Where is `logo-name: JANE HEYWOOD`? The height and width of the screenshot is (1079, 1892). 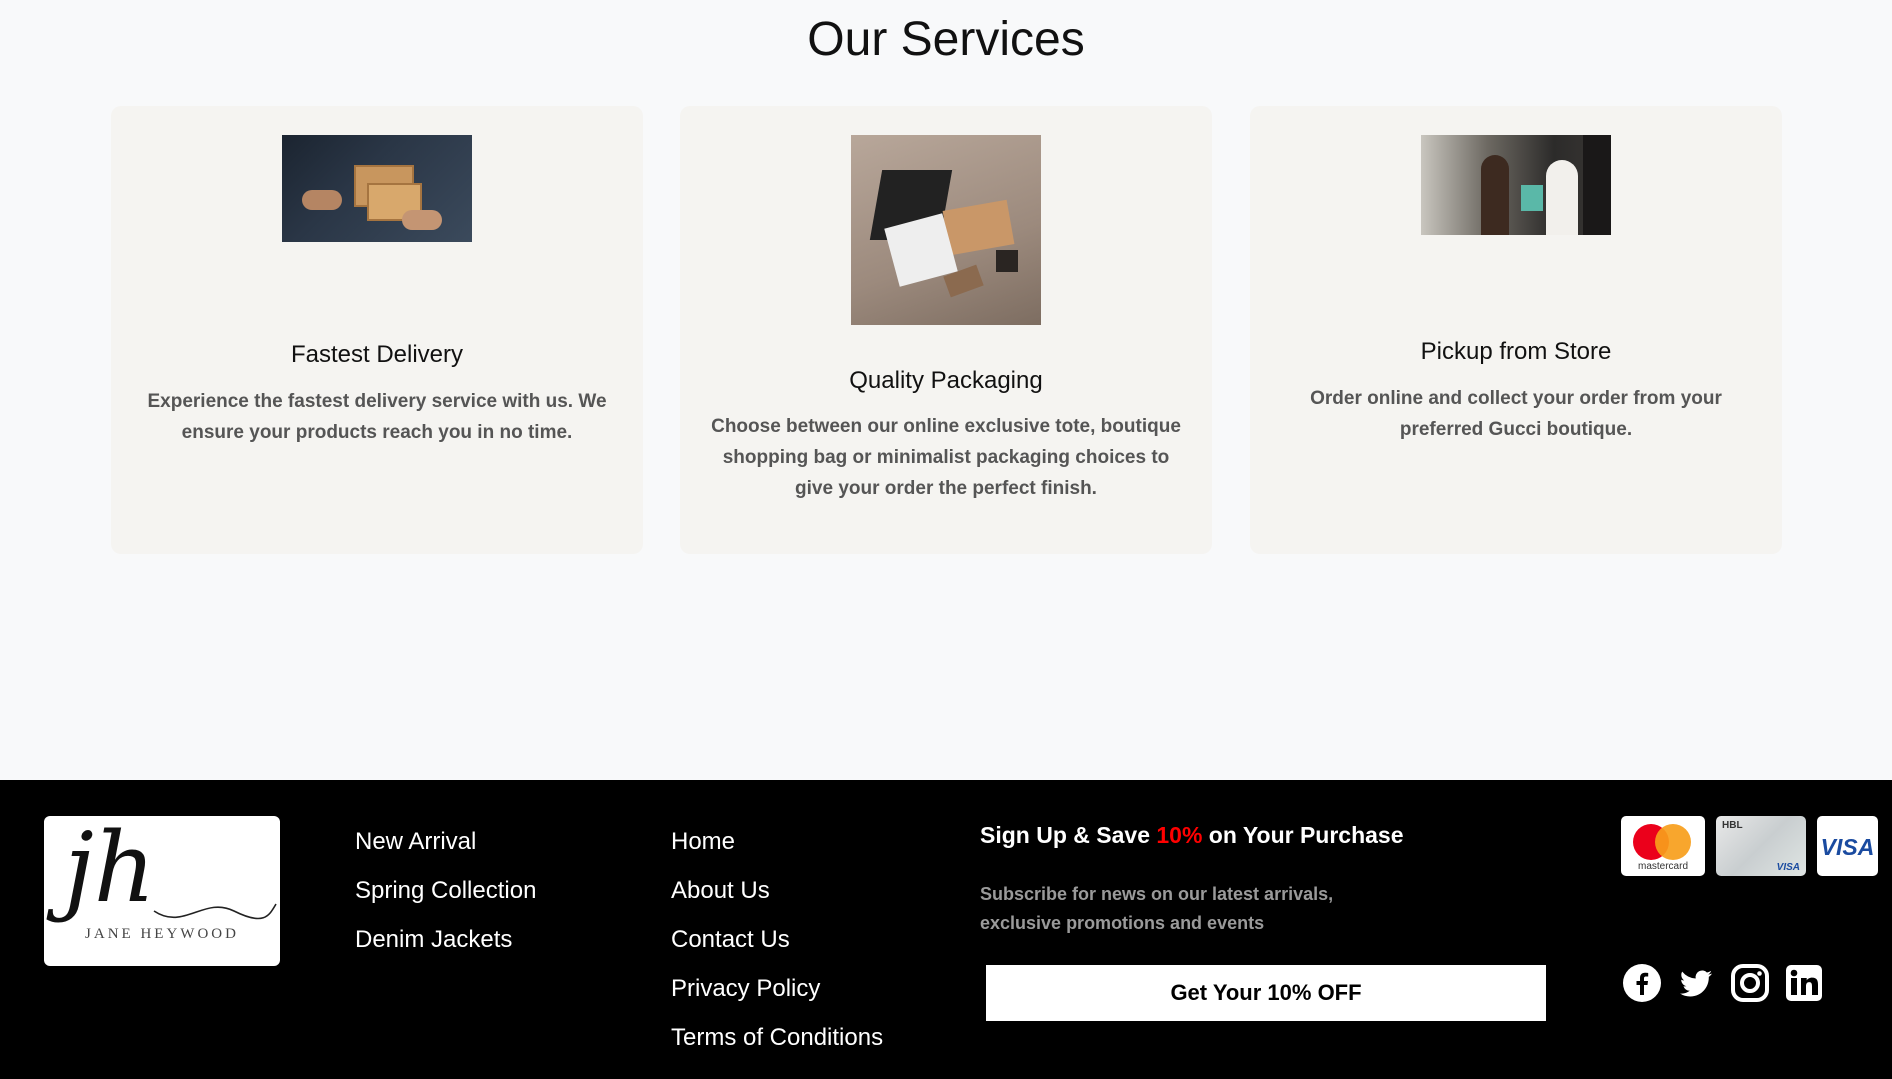
logo-name: JANE HEYWOOD is located at coordinates (162, 934).